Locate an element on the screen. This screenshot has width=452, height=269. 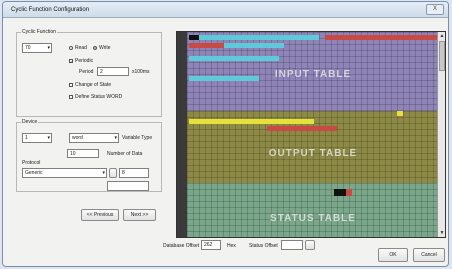
close-button: X is located at coordinates (435, 9).